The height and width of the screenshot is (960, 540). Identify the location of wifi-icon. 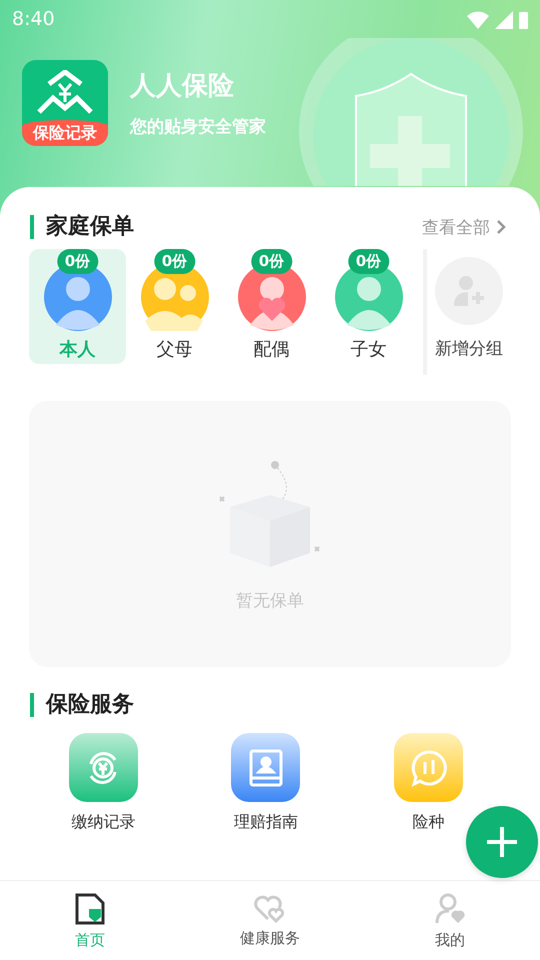
(478, 19).